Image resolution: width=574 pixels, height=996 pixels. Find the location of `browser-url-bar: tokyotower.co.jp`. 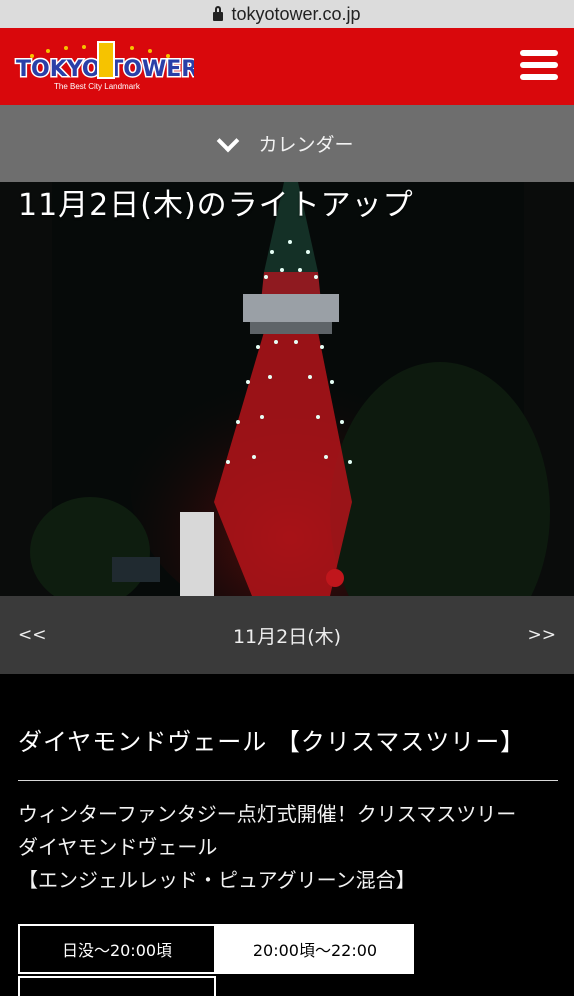

browser-url-bar: tokyotower.co.jp is located at coordinates (287, 14).